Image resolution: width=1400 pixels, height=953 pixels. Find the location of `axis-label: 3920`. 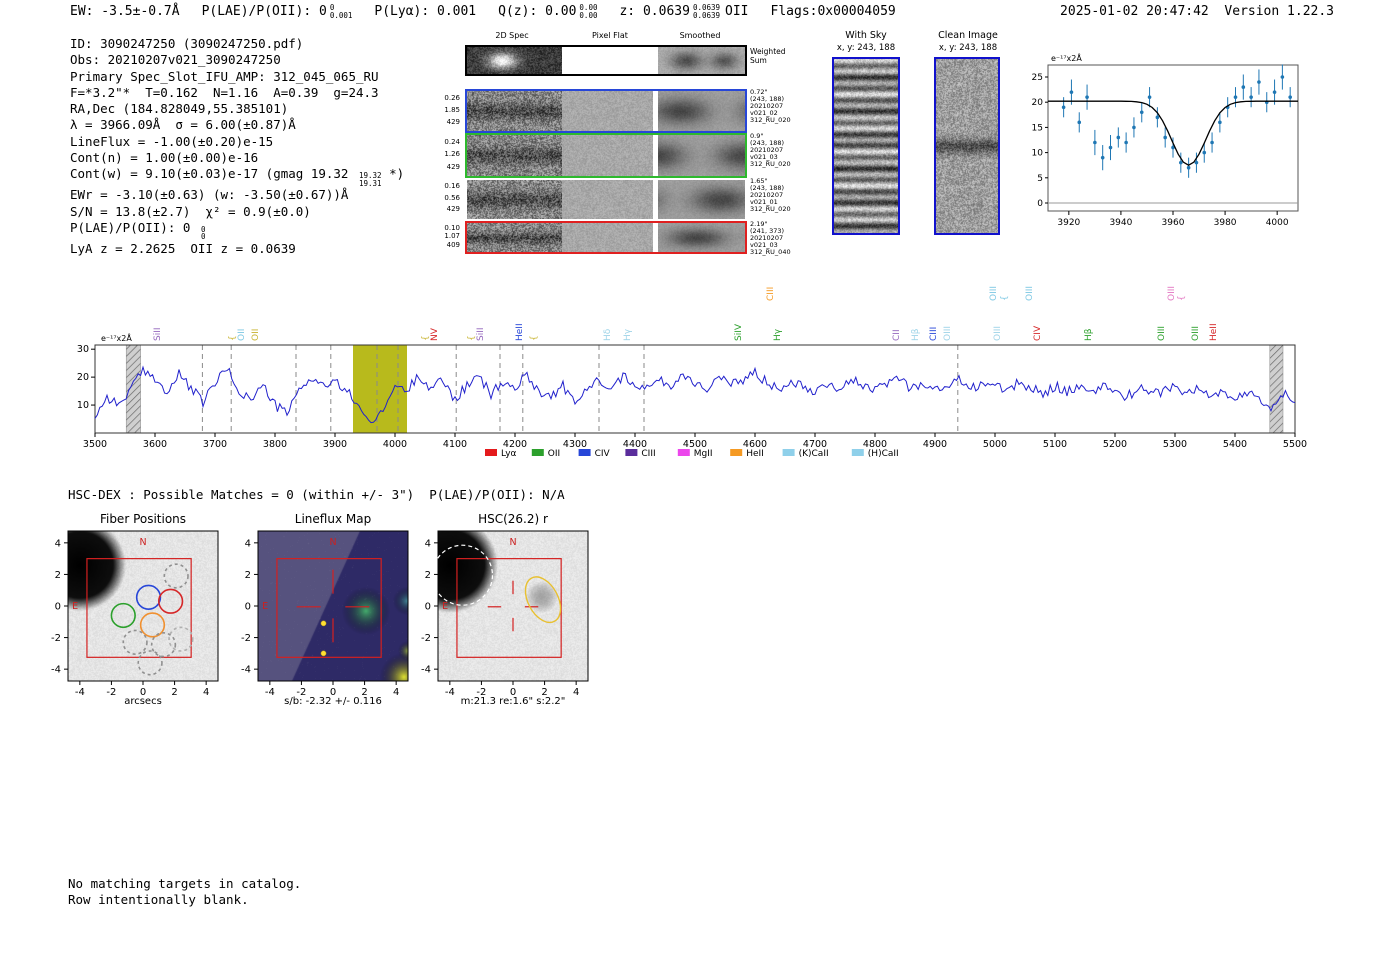

axis-label: 3920 is located at coordinates (1068, 223).